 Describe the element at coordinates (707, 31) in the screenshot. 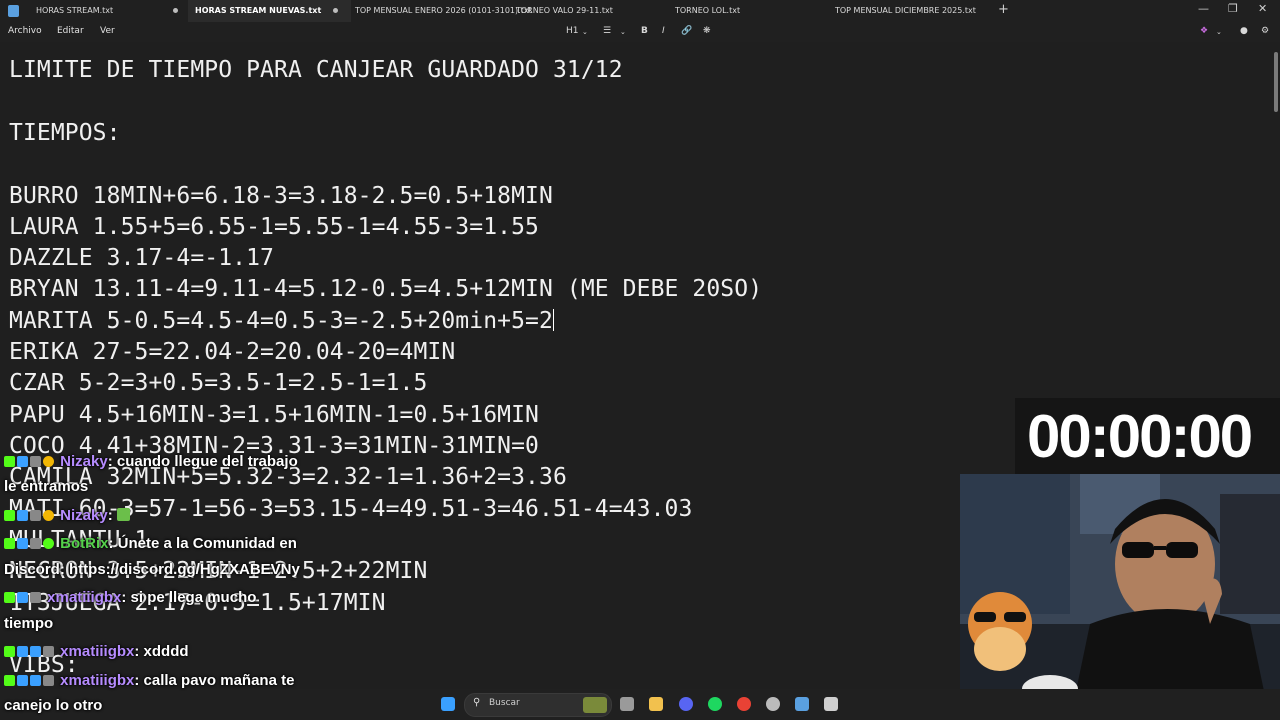

I see `clear-format-icon: ❋` at that location.